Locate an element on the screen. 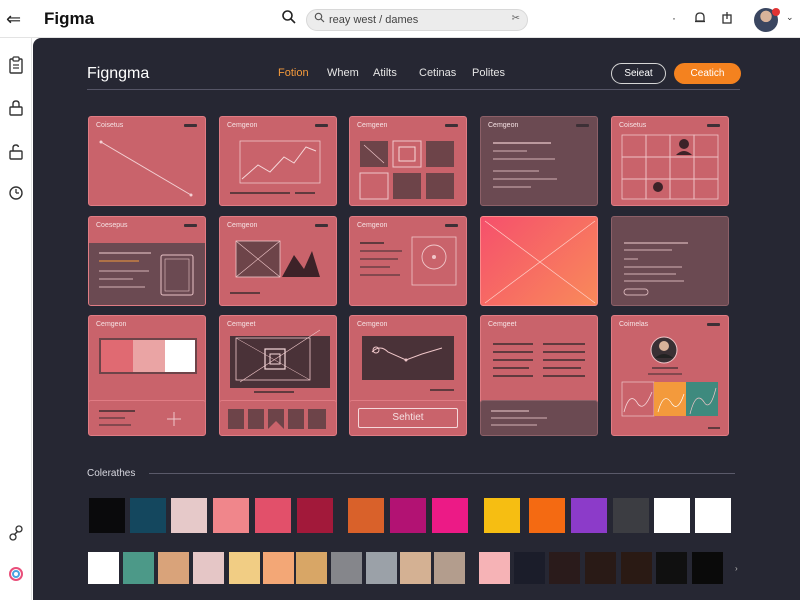  squares-graphic is located at coordinates (277, 419).